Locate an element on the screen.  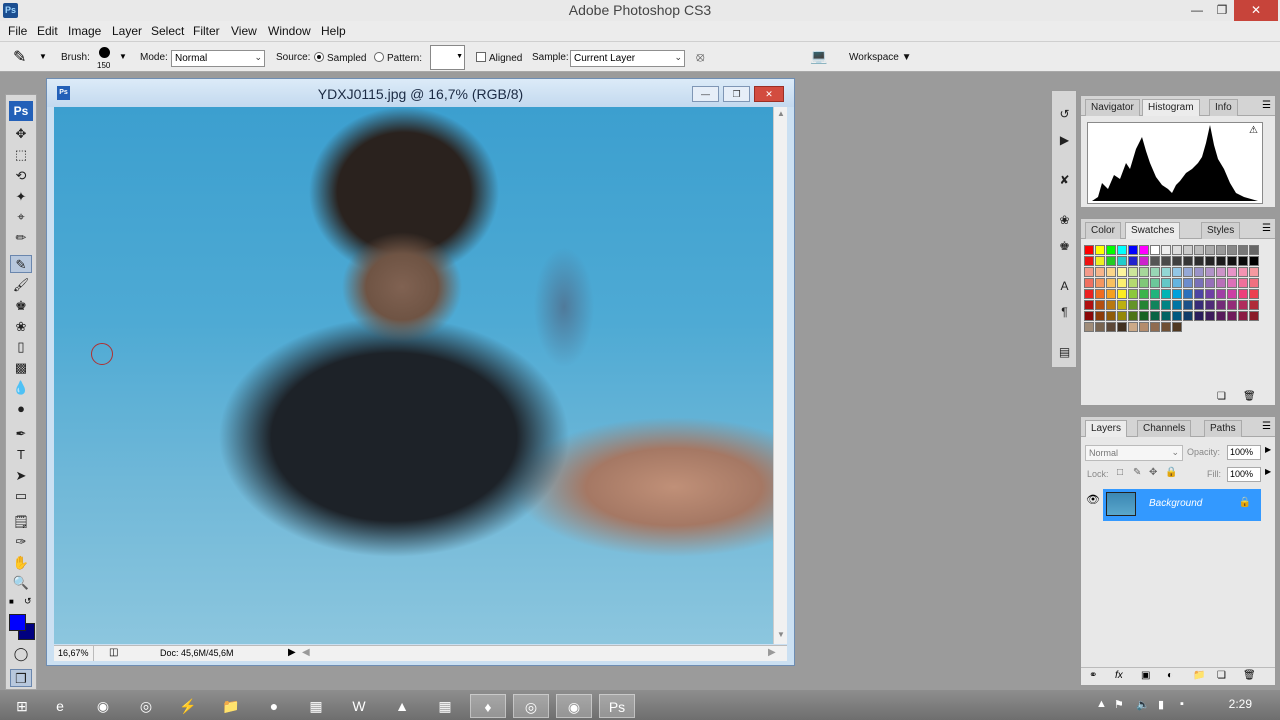
screen-mode-icon: ❐ is located at coordinates (21, 678).